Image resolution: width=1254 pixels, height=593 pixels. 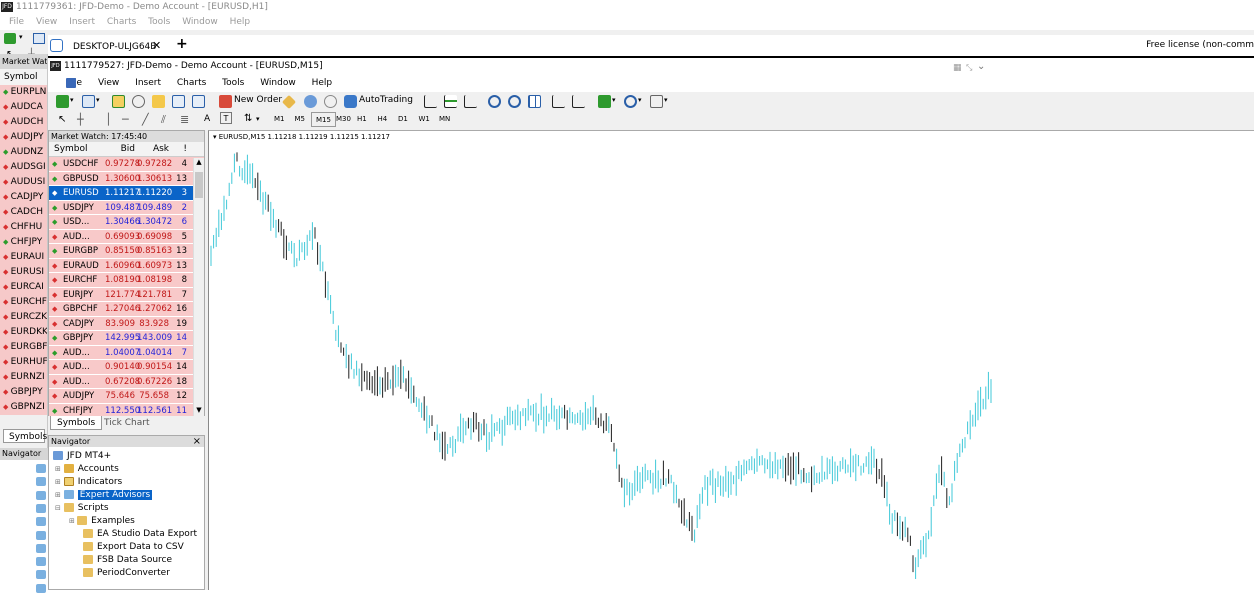 What do you see at coordinates (126, 207) in the screenshot?
I see `market-watch-row: ◆ USDJPY 109.487 109.489 2` at bounding box center [126, 207].